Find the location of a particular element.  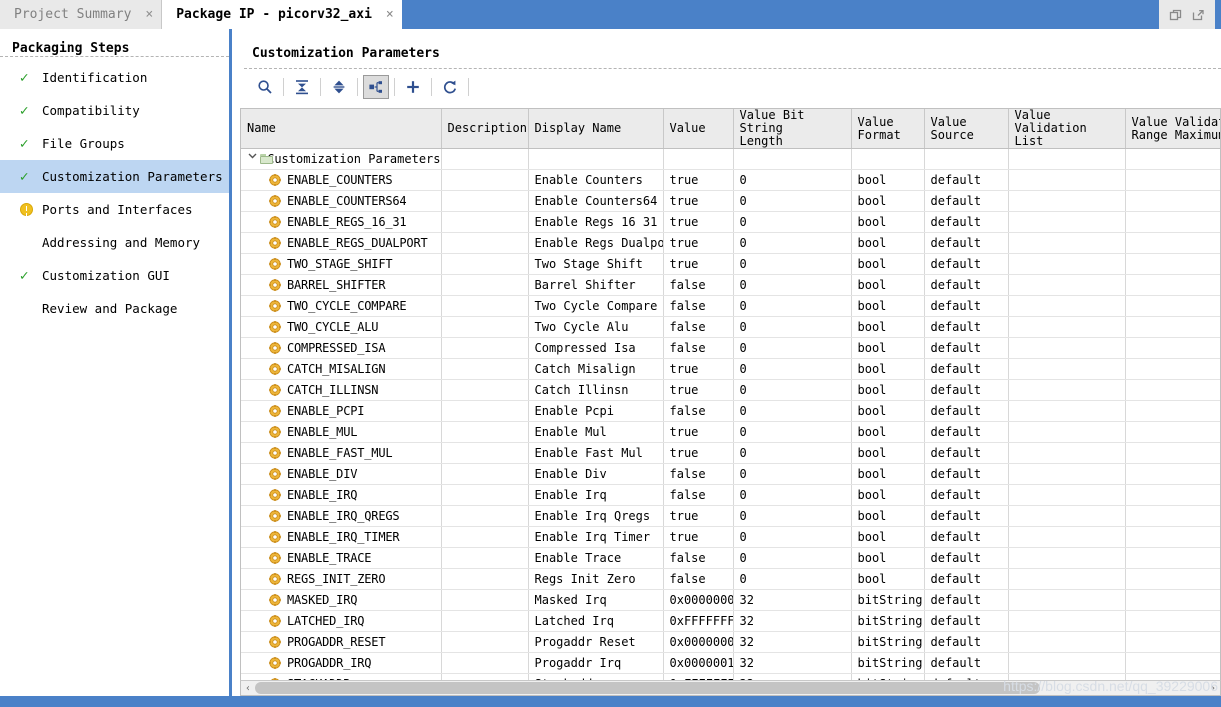

parameter-value-cell: 0x00000010 is located at coordinates (698, 663).